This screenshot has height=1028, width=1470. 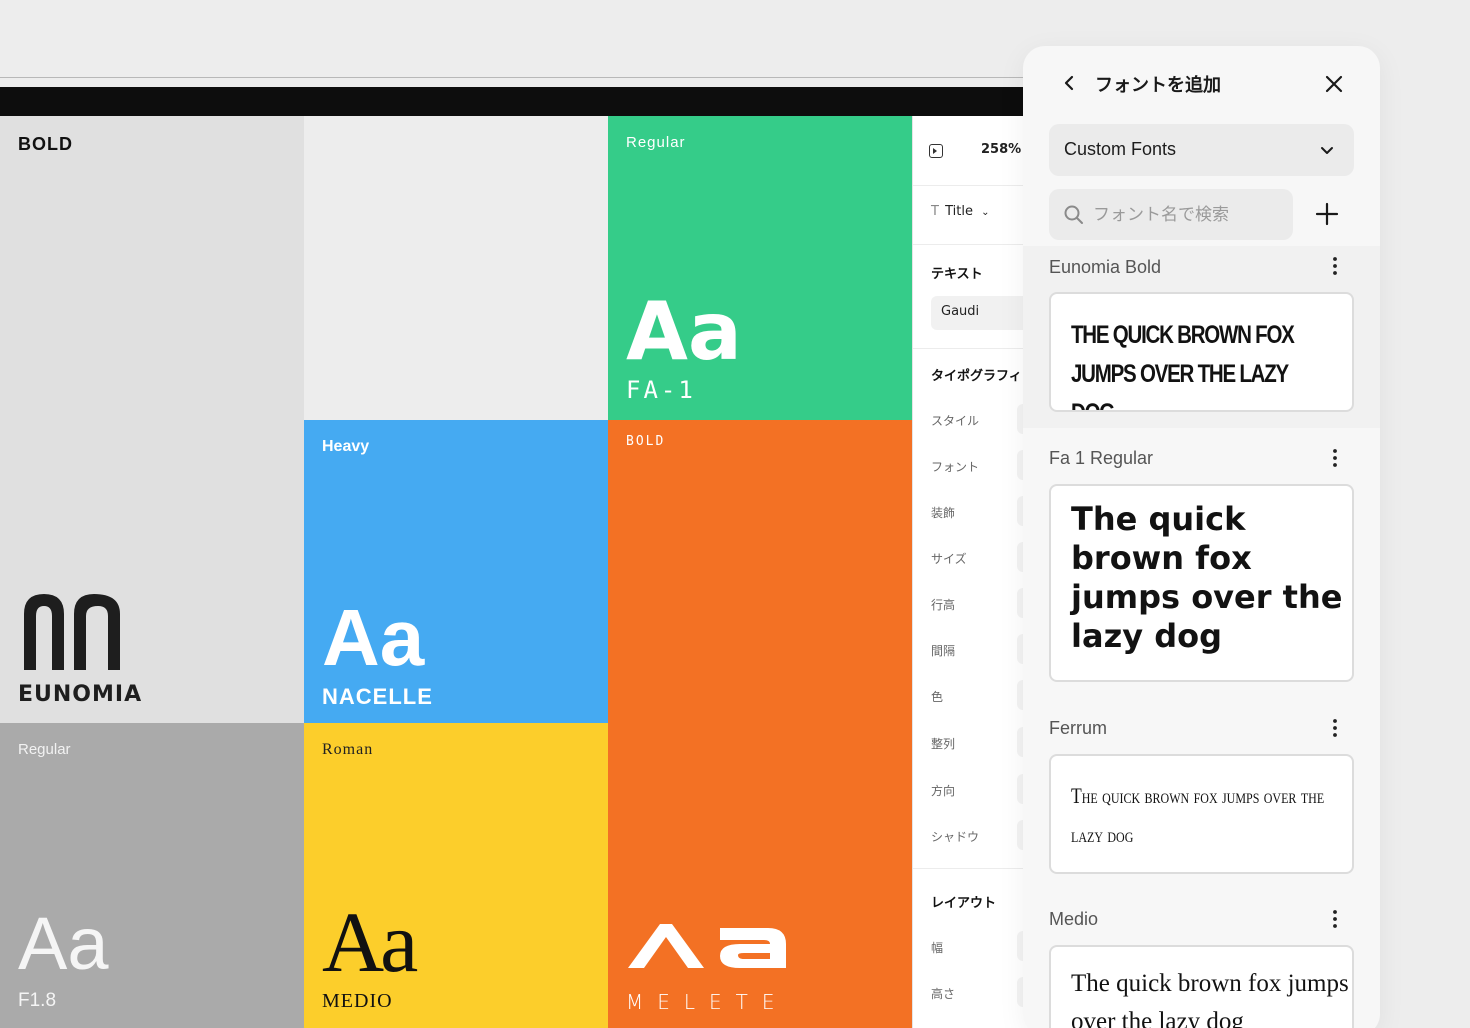 I want to click on text-style-value: Title, so click(x=959, y=211).